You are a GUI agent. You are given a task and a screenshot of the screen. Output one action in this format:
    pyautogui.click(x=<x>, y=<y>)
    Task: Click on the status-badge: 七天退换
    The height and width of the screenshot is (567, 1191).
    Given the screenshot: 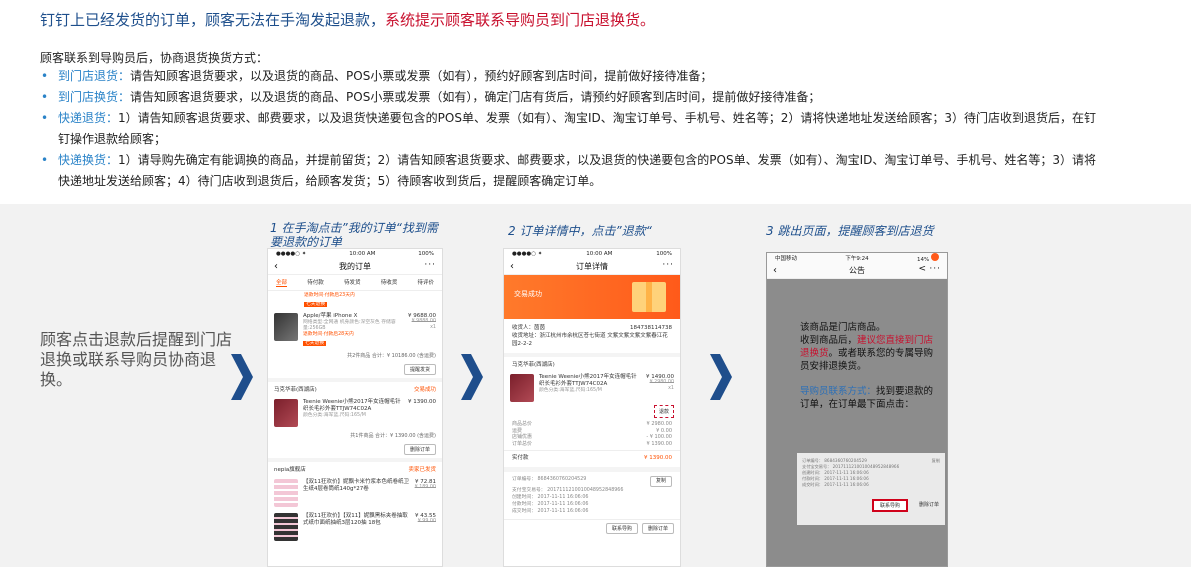 What is the action you would take?
    pyautogui.click(x=316, y=304)
    